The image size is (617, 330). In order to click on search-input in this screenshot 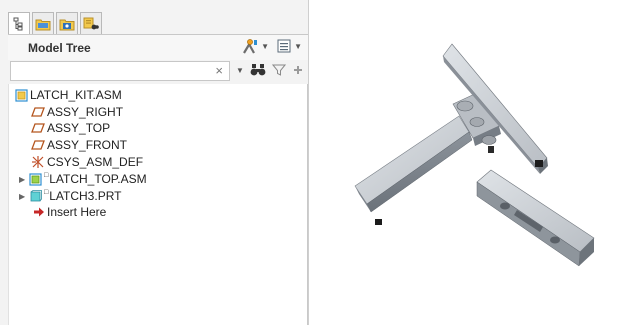, I will do `click(110, 72)`.